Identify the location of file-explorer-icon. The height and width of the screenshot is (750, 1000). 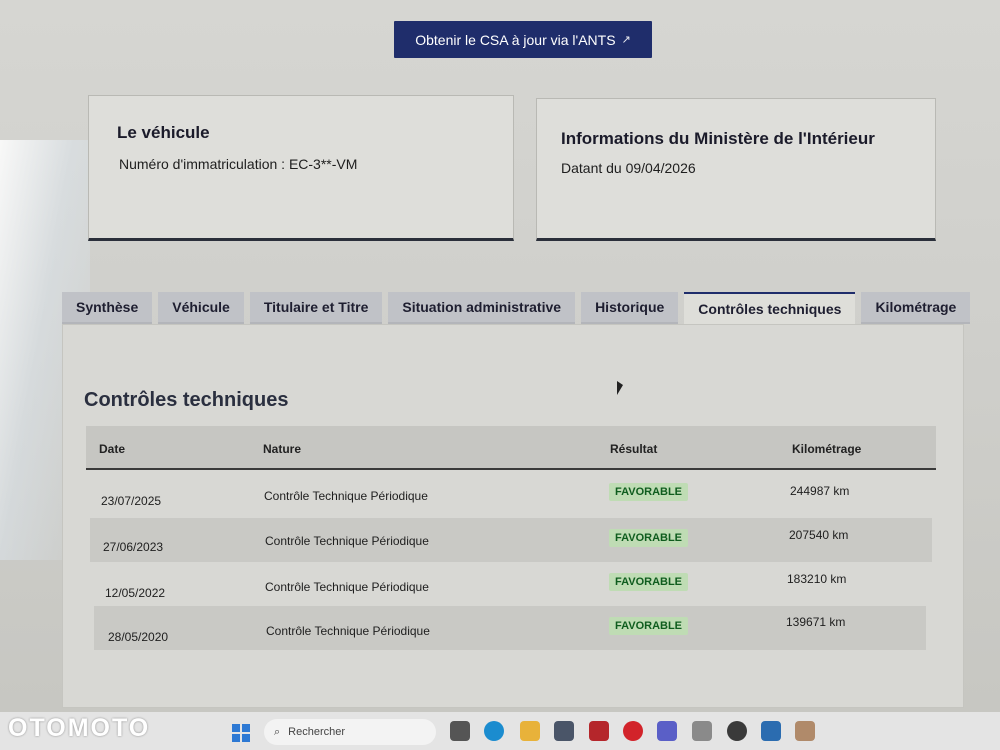
(530, 731).